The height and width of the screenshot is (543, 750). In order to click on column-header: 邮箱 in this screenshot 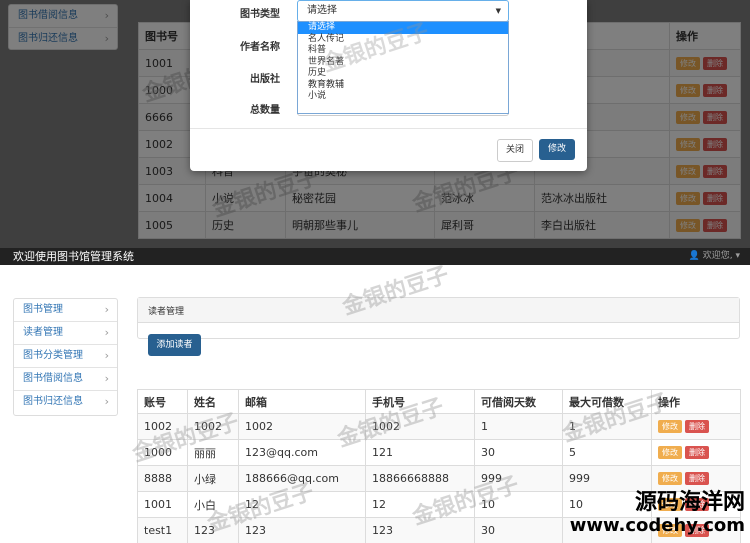, I will do `click(302, 401)`.